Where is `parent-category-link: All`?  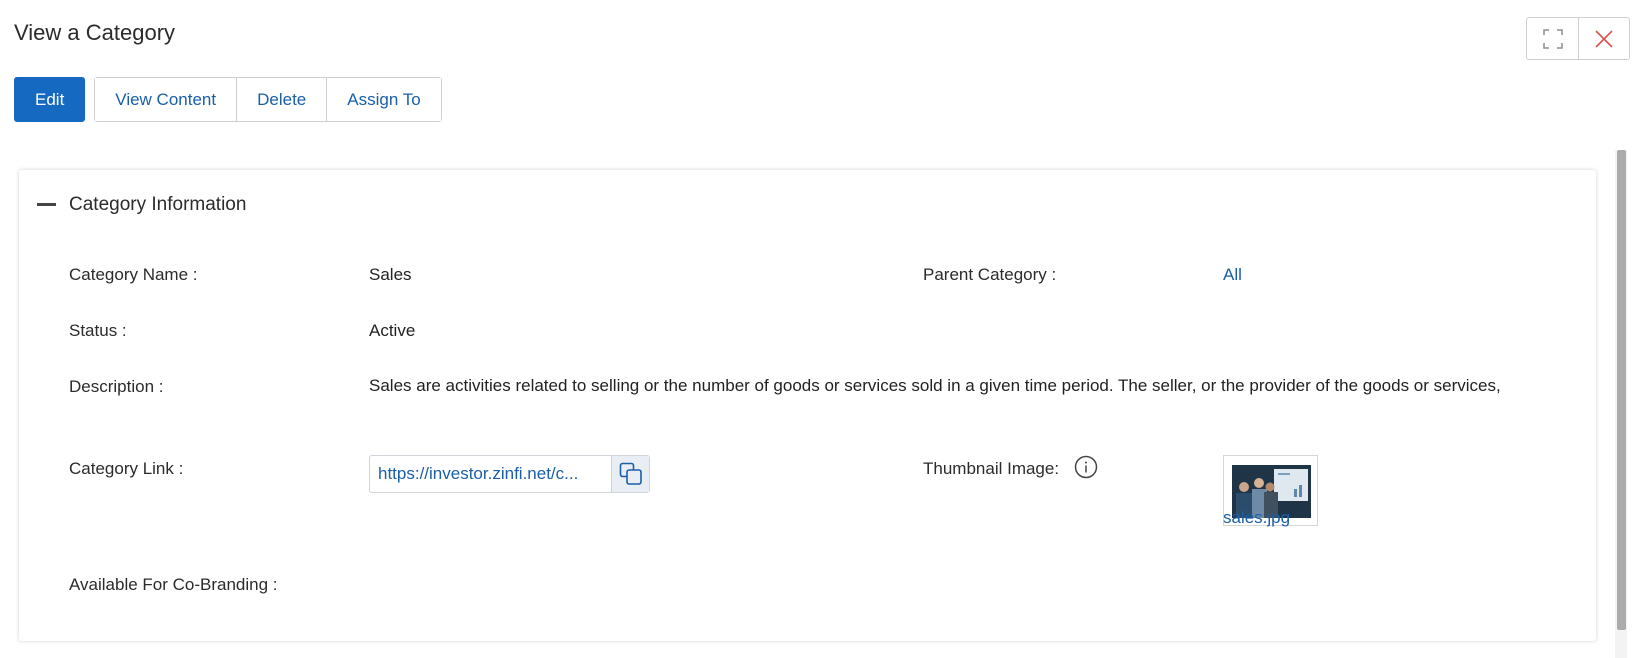
parent-category-link: All is located at coordinates (1232, 275).